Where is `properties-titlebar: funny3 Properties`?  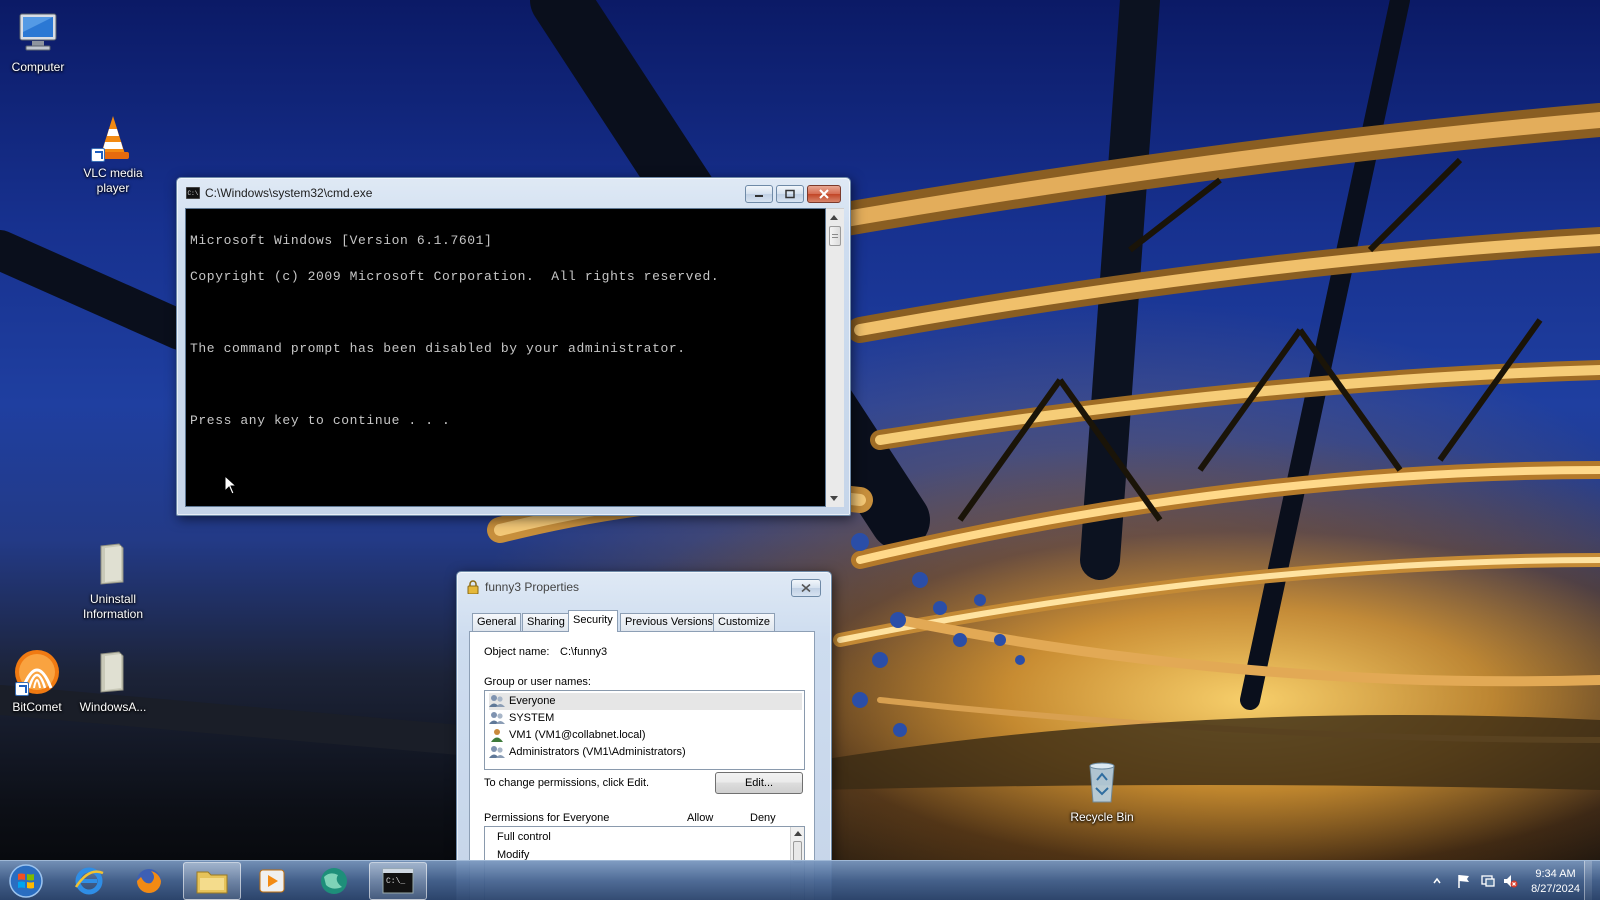 properties-titlebar: funny3 Properties is located at coordinates (644, 587).